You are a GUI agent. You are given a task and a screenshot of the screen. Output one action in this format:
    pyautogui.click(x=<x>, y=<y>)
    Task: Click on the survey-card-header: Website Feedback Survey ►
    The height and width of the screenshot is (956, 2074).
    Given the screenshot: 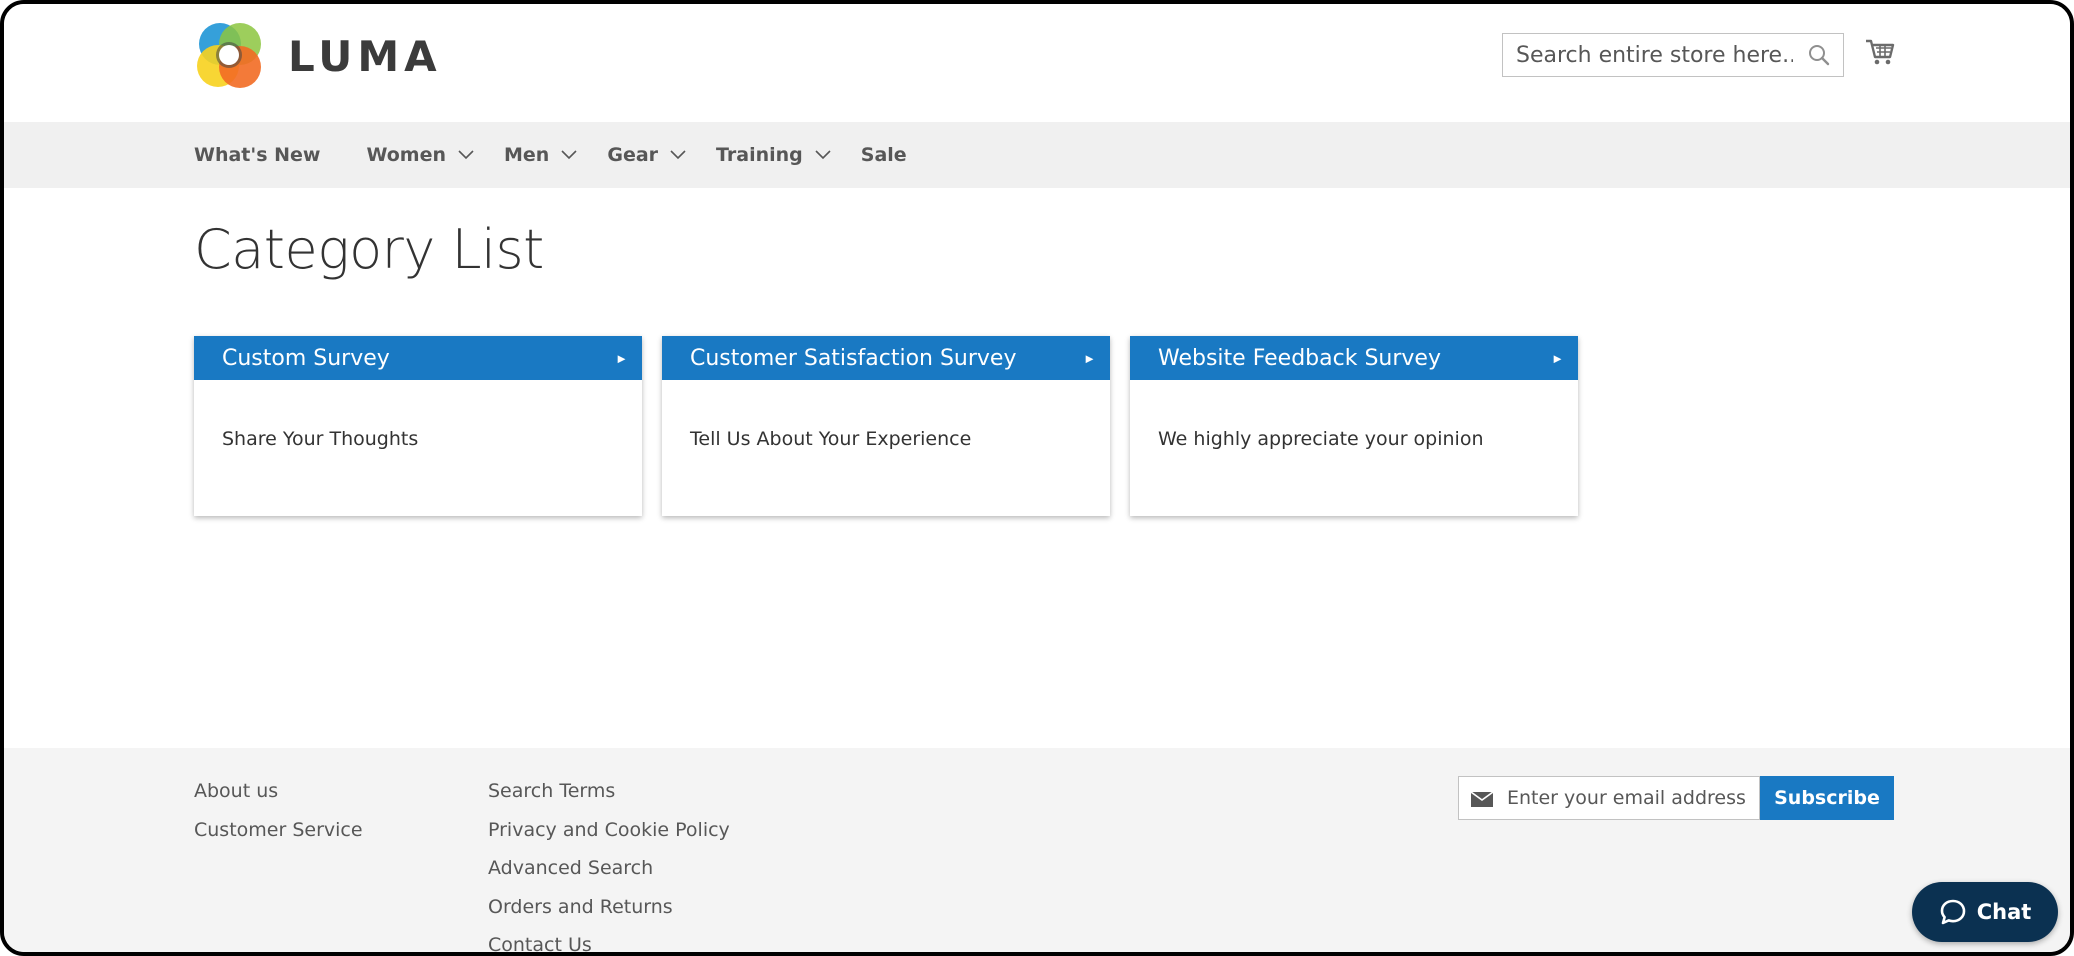 What is the action you would take?
    pyautogui.click(x=1354, y=358)
    